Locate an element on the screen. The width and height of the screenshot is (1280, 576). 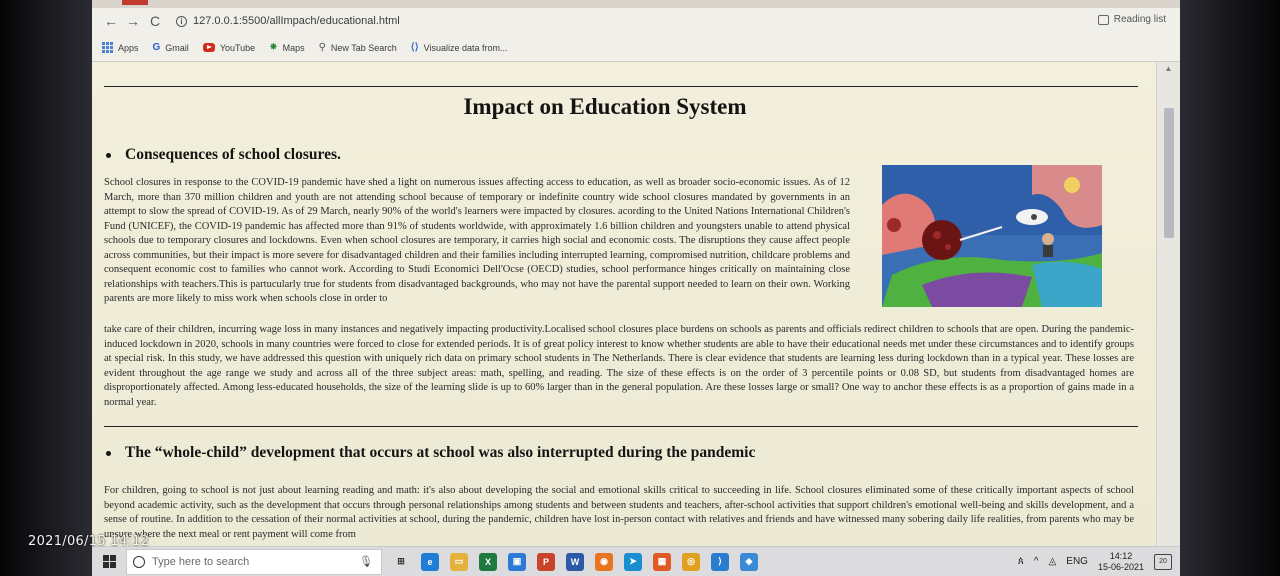
firefox-icon: ◉ is located at coordinates (604, 561).